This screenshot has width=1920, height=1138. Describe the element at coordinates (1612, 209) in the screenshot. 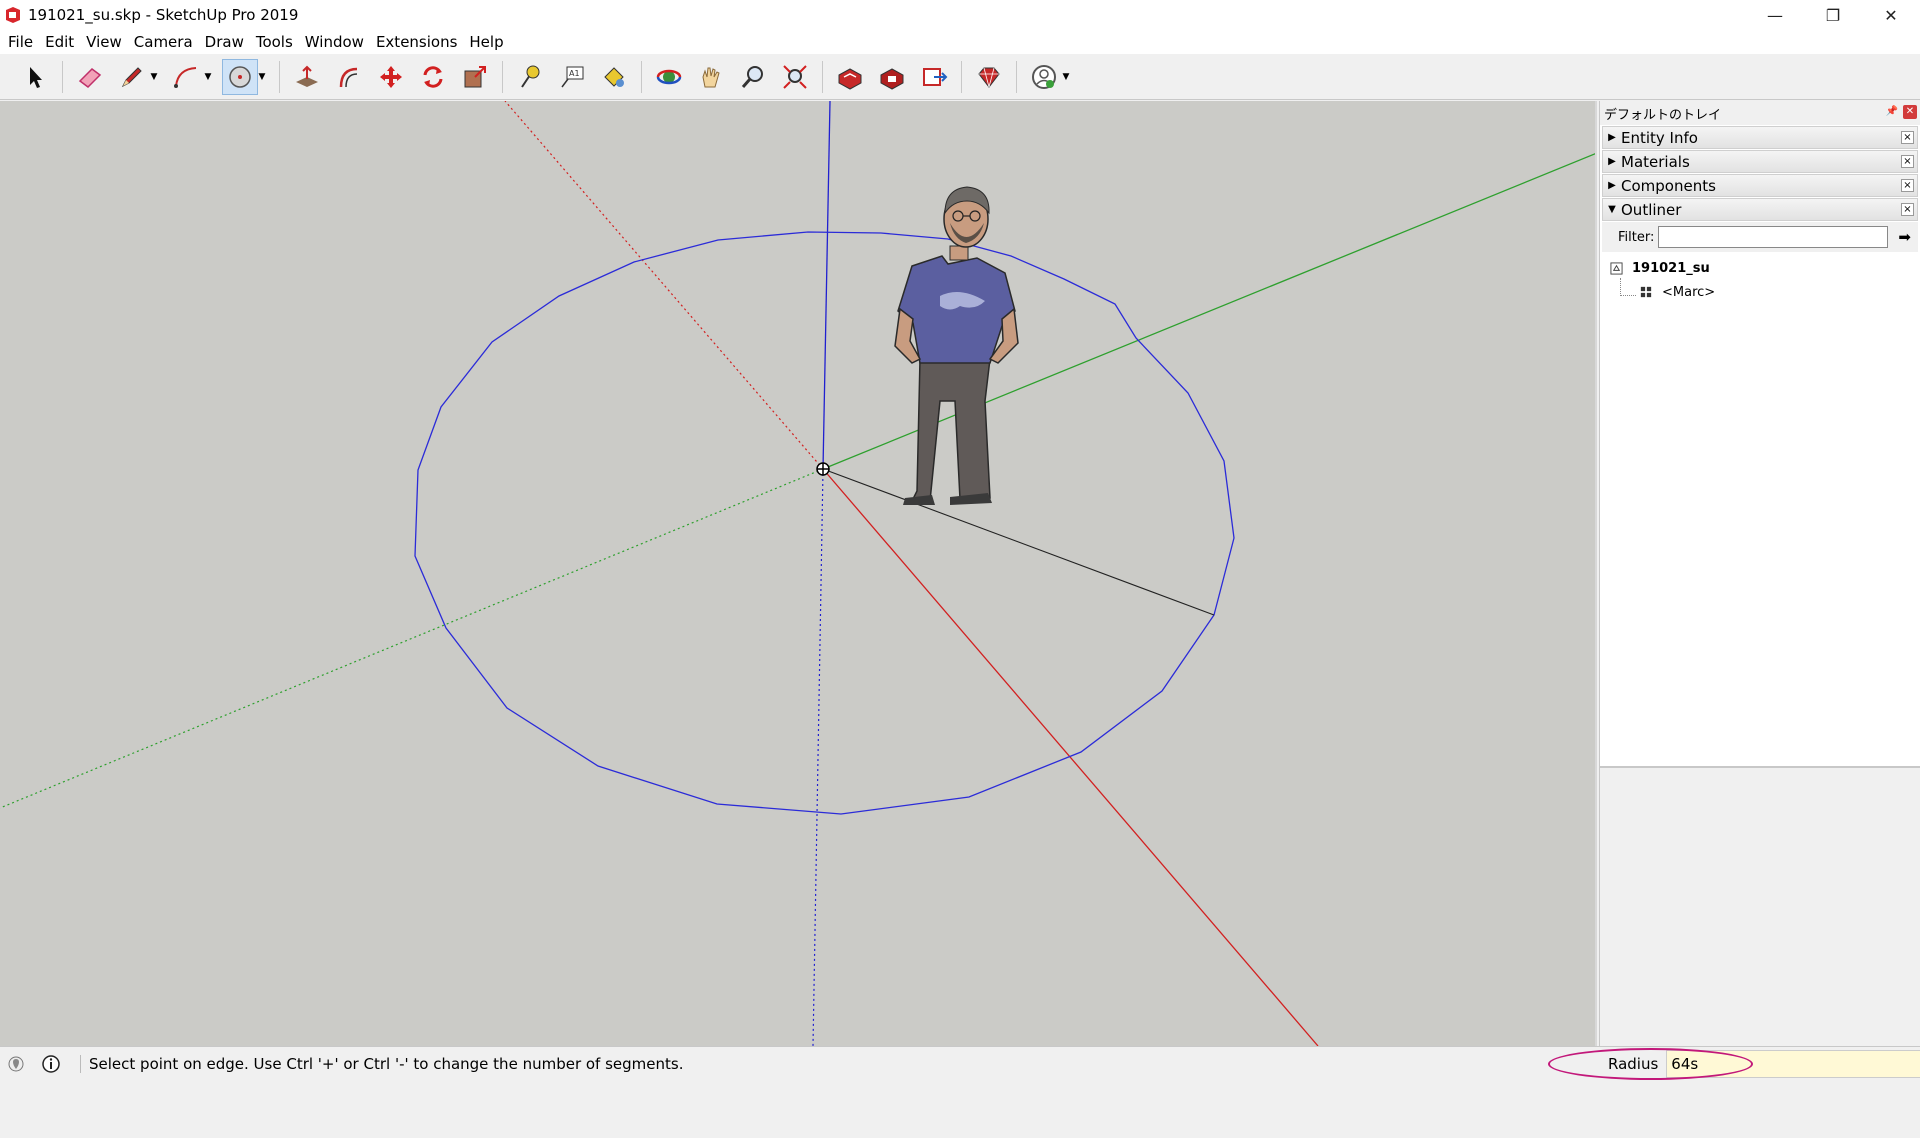

I see `expanded-arrow-icon: ▼` at that location.